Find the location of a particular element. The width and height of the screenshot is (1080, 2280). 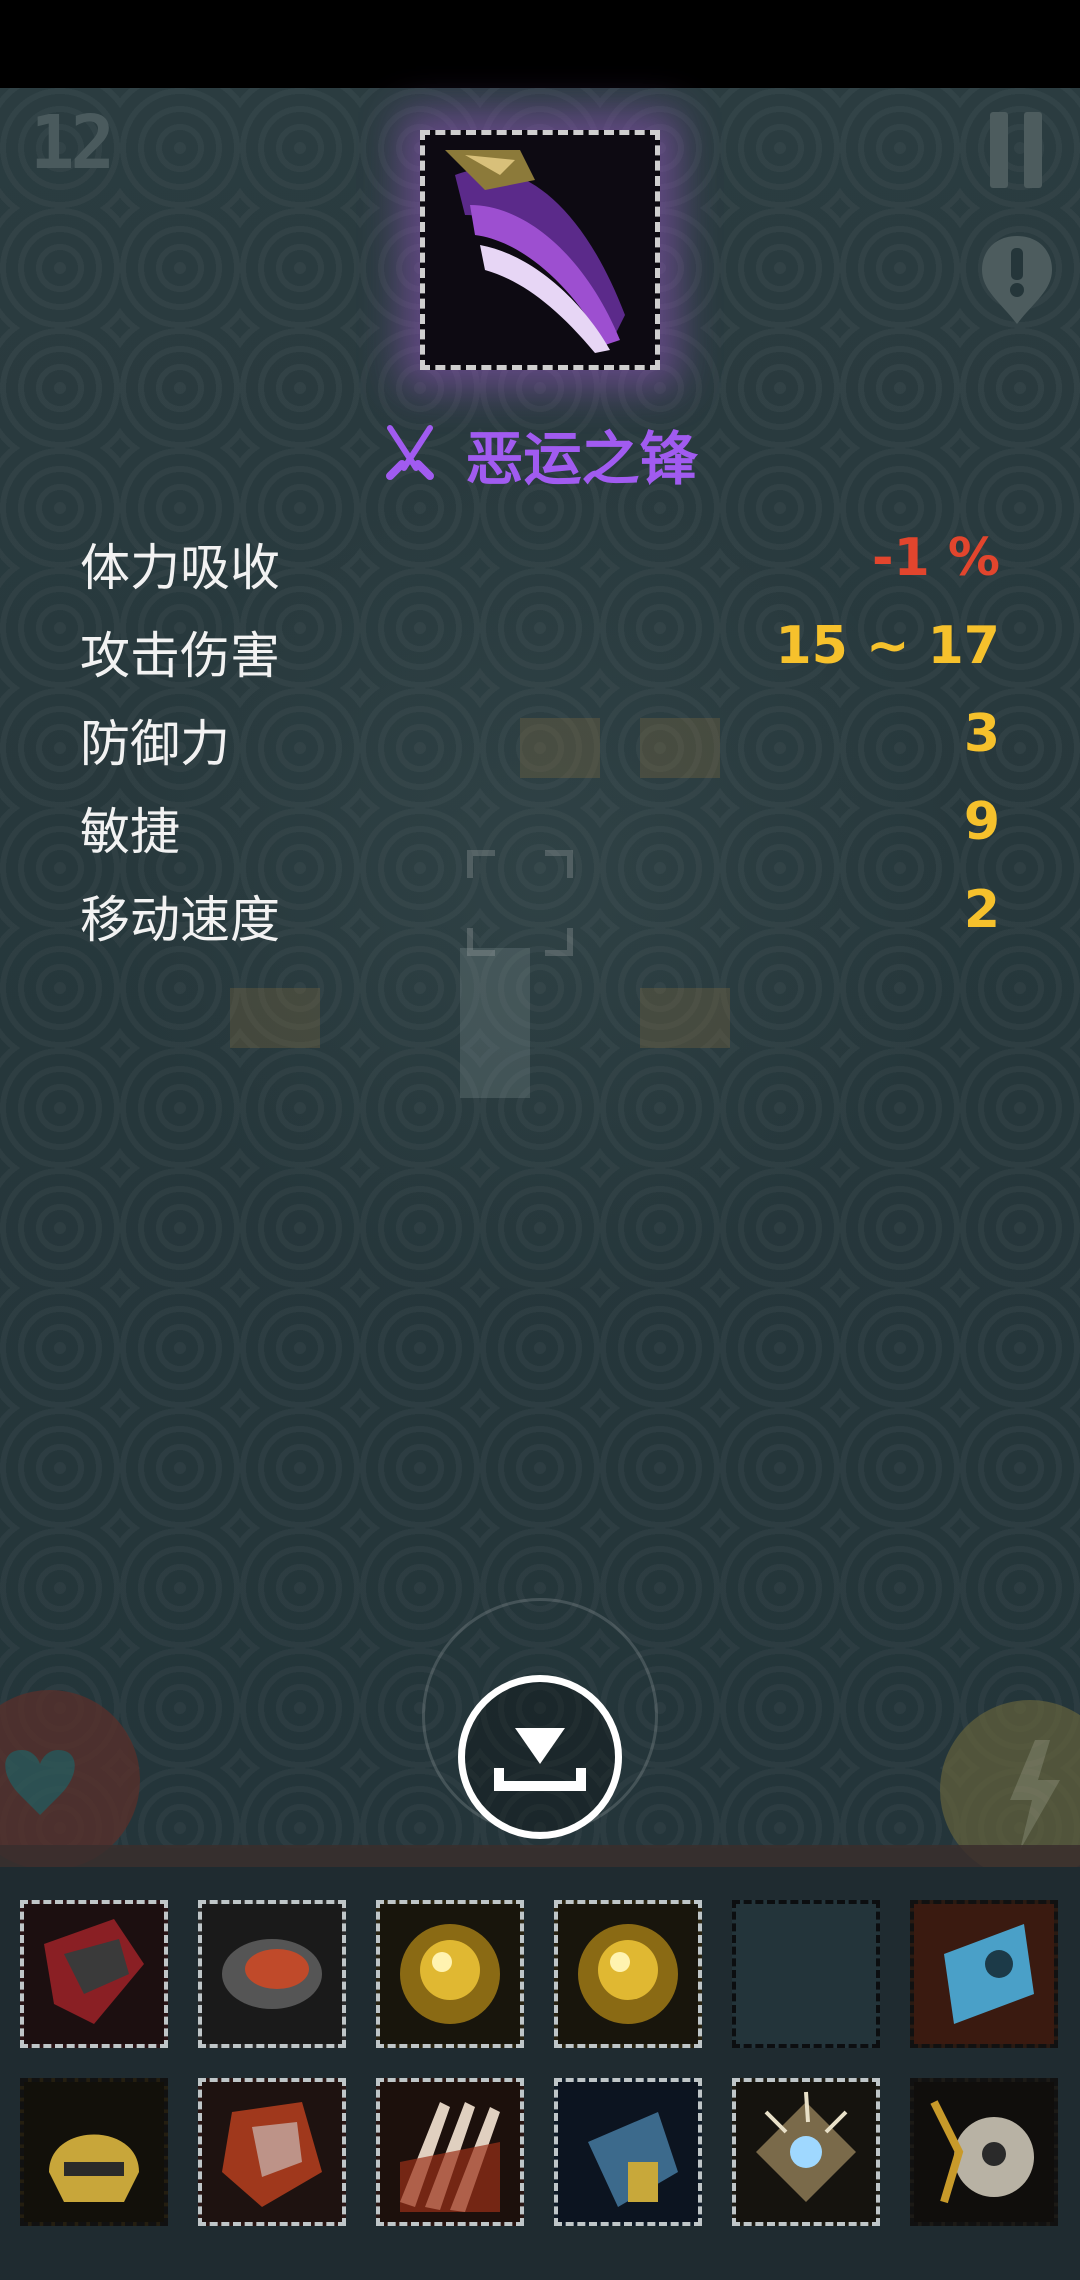

blue-scroll-icon is located at coordinates (984, 1974).